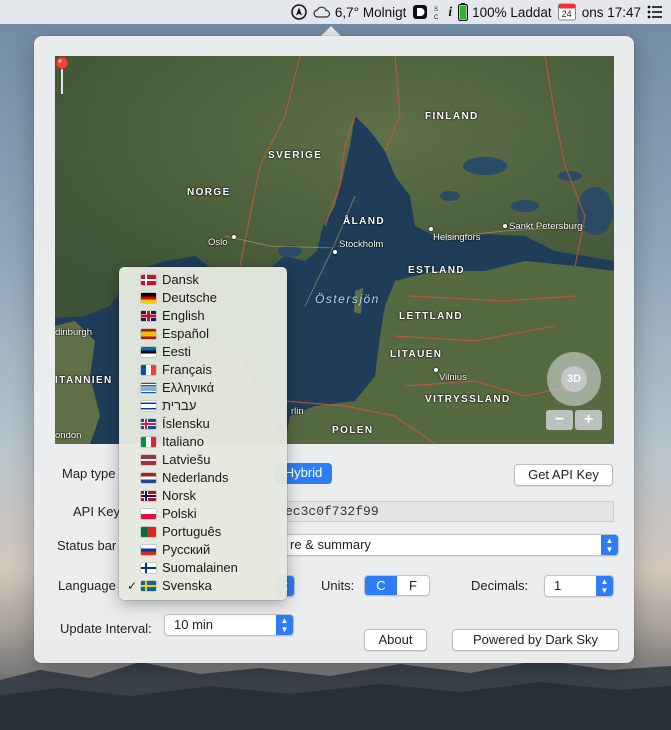  I want to click on info-icon: i, so click(450, 12).